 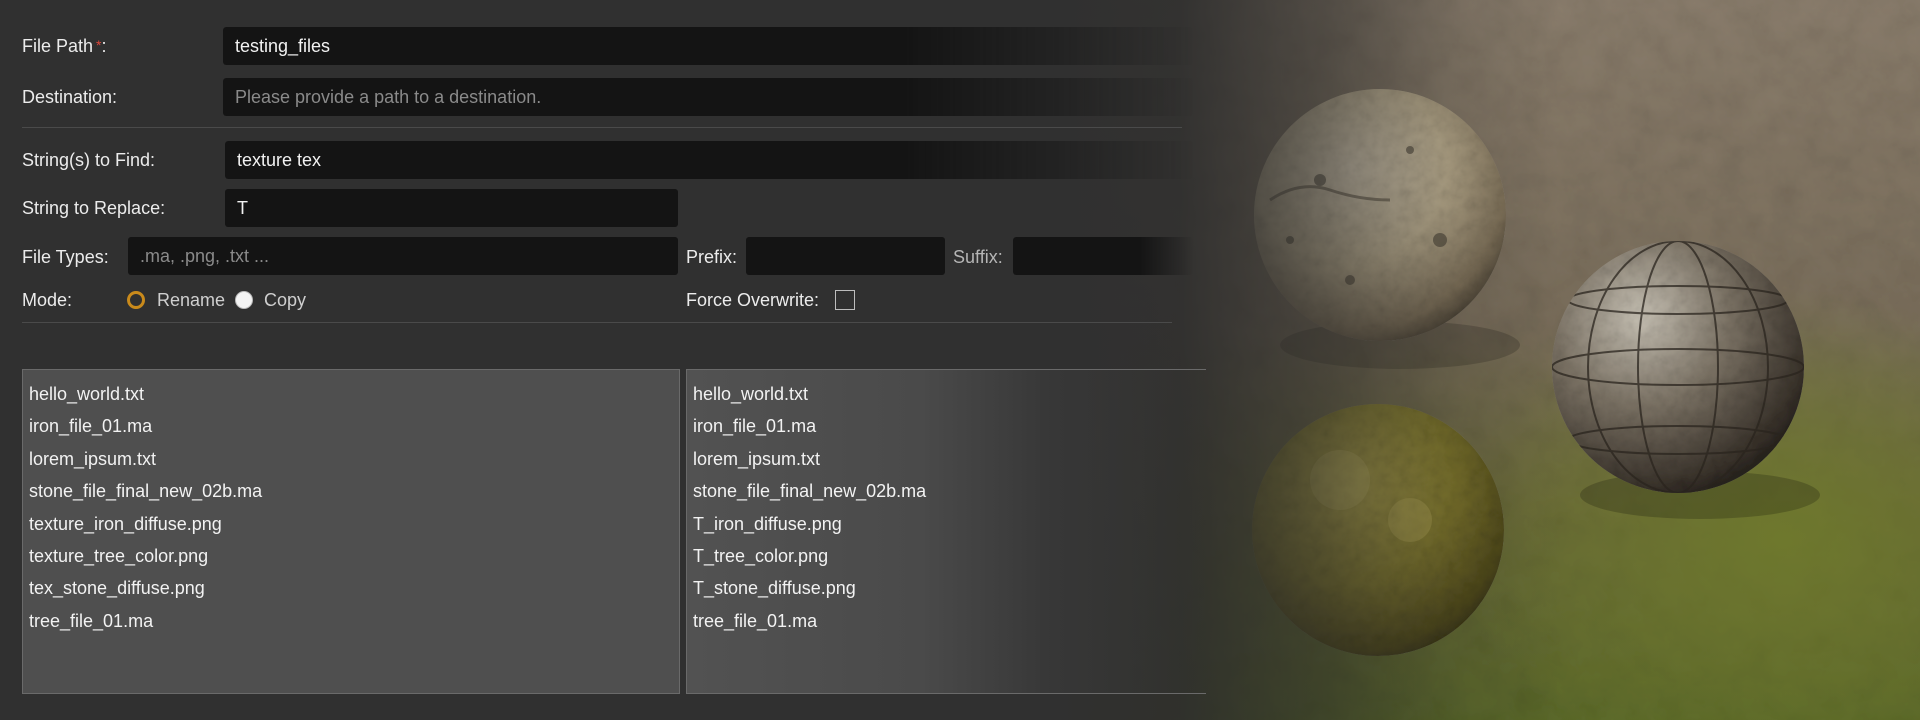 What do you see at coordinates (845, 300) in the screenshot?
I see `force-overwrite-checkbox` at bounding box center [845, 300].